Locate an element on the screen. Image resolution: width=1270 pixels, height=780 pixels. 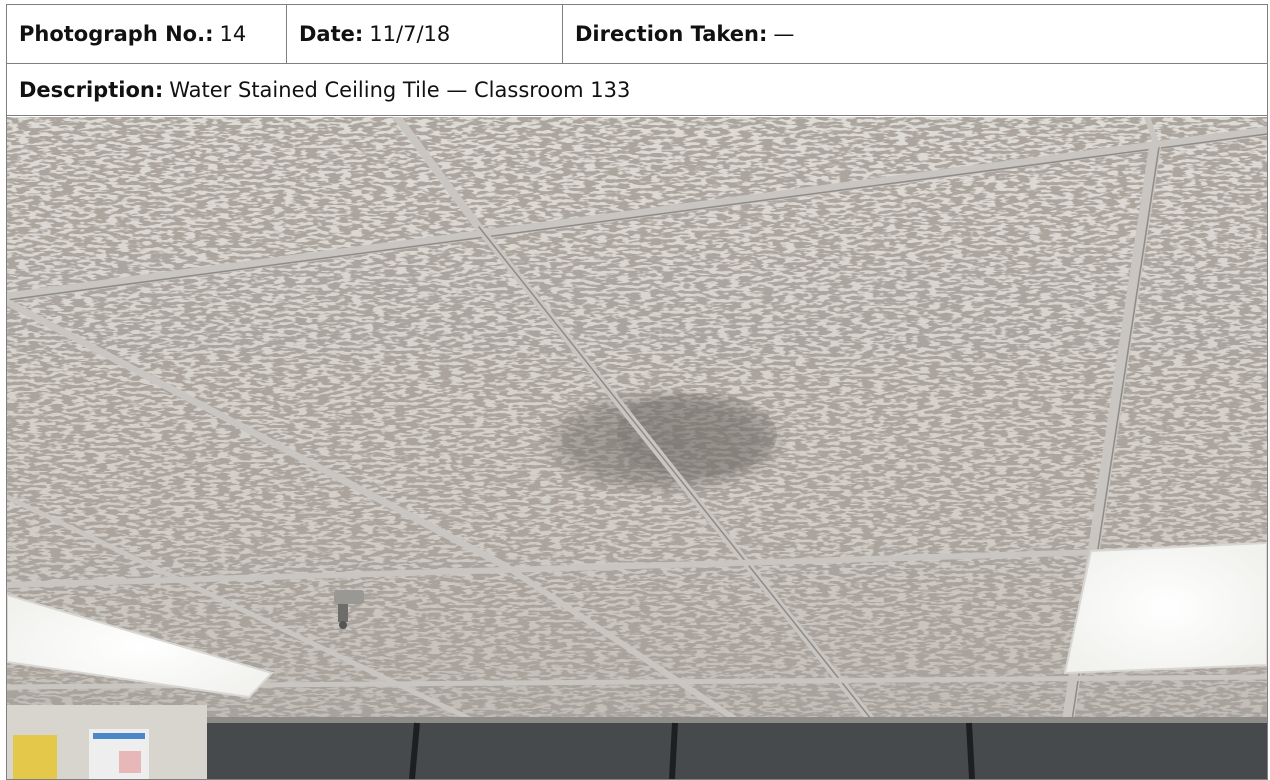
direction-cell: Direction Taken: — is located at coordinates (915, 34).